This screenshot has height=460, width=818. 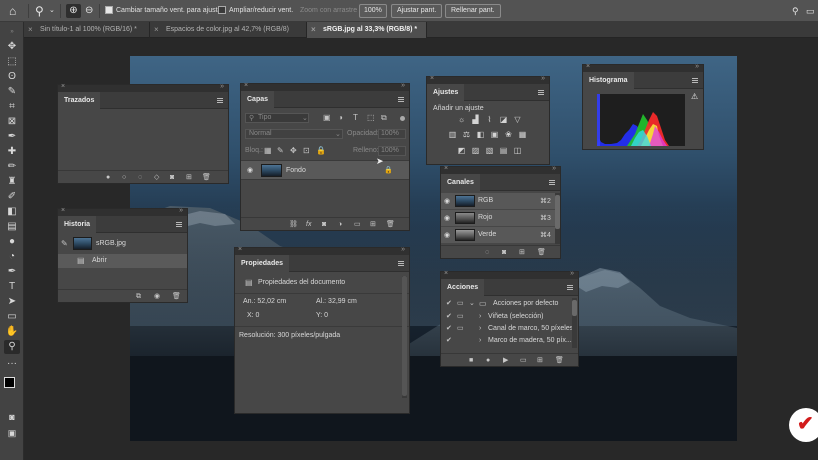 What do you see at coordinates (461, 120) in the screenshot?
I see `brightness-contrast-icon: ☼` at bounding box center [461, 120].